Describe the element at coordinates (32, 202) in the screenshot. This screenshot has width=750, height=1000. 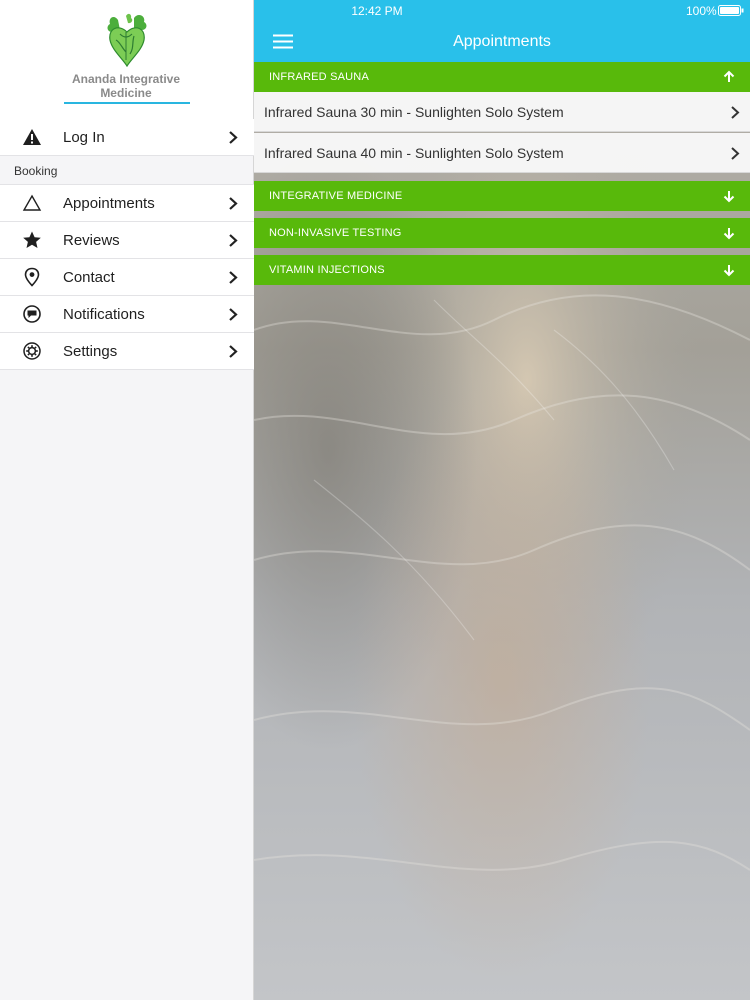
I see `triangle-icon` at that location.